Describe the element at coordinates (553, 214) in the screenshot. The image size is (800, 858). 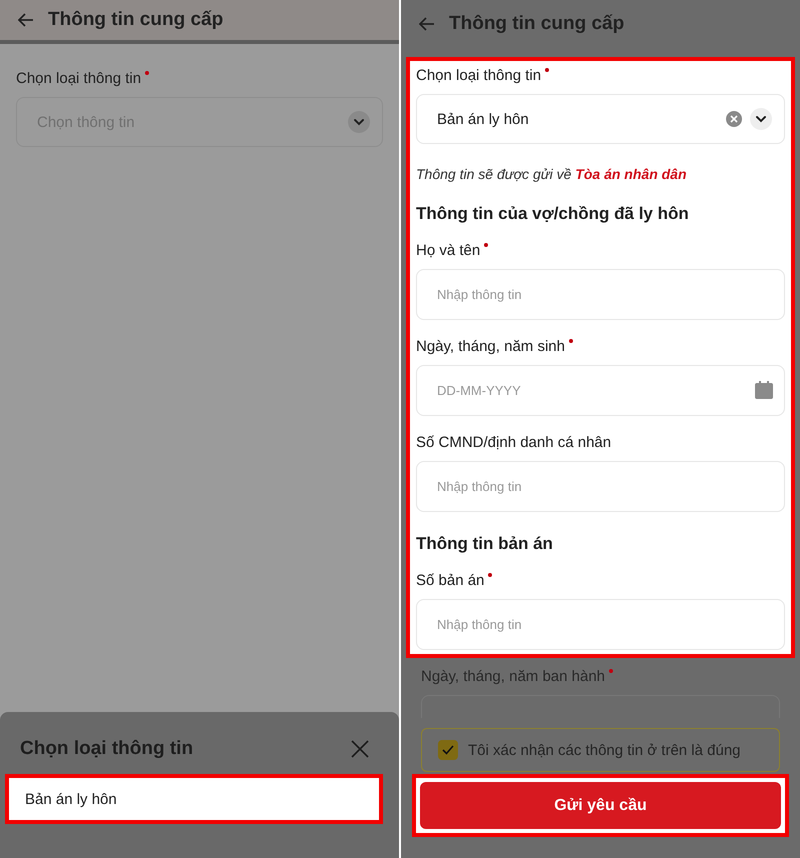
I see `section-heading: Thông tin của vợ/chồng đã ly hôn` at that location.